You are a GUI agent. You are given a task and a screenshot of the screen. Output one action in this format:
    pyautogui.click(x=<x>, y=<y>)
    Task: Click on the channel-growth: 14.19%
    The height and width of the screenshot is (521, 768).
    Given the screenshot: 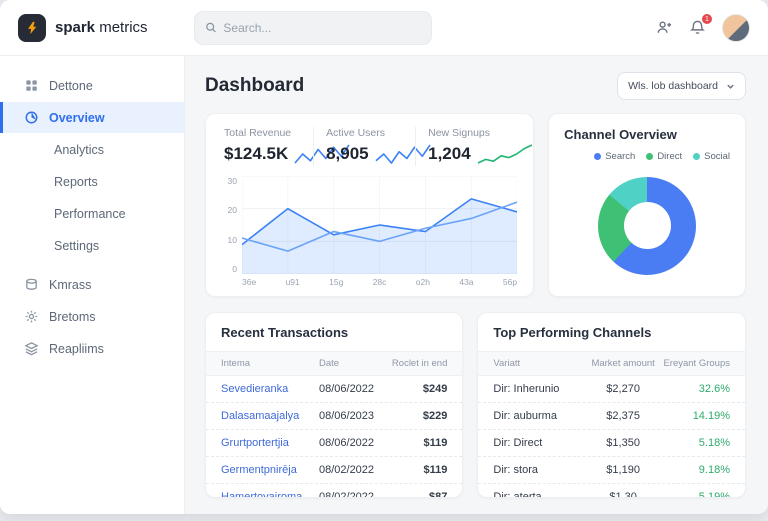 What is the action you would take?
    pyautogui.click(x=711, y=416)
    